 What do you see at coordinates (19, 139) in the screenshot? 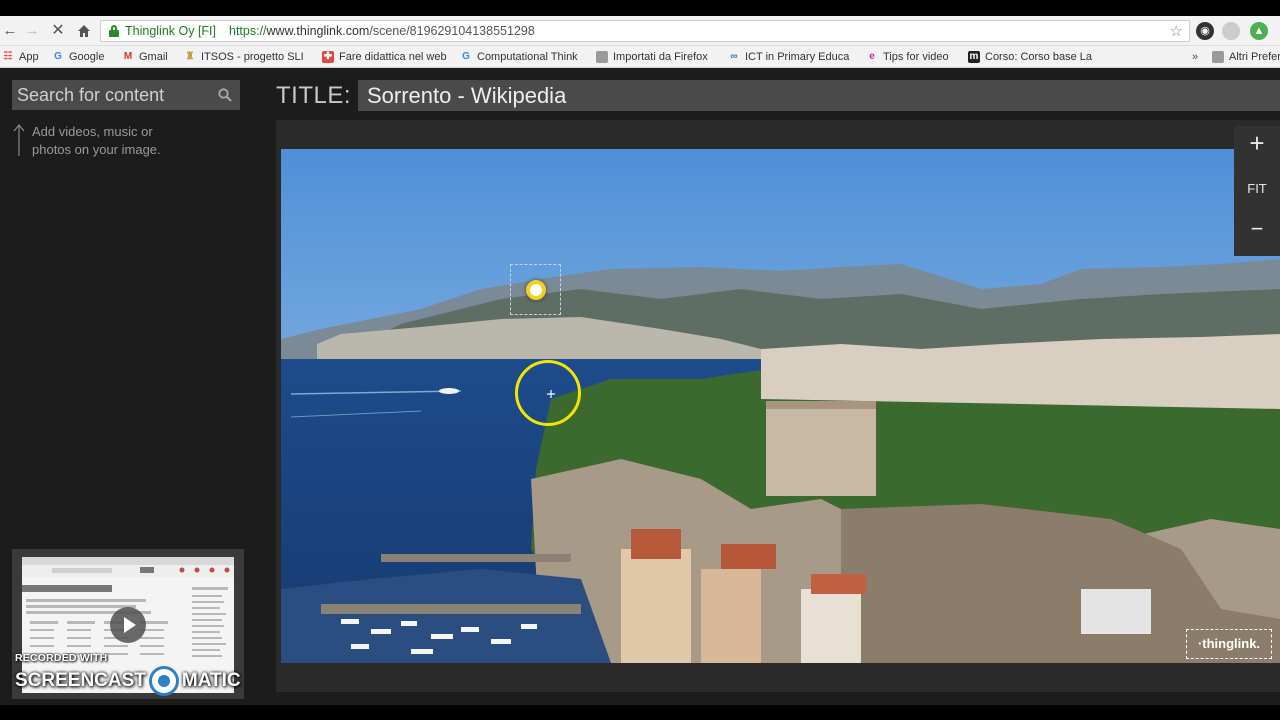
I see `up-arrow-icon` at bounding box center [19, 139].